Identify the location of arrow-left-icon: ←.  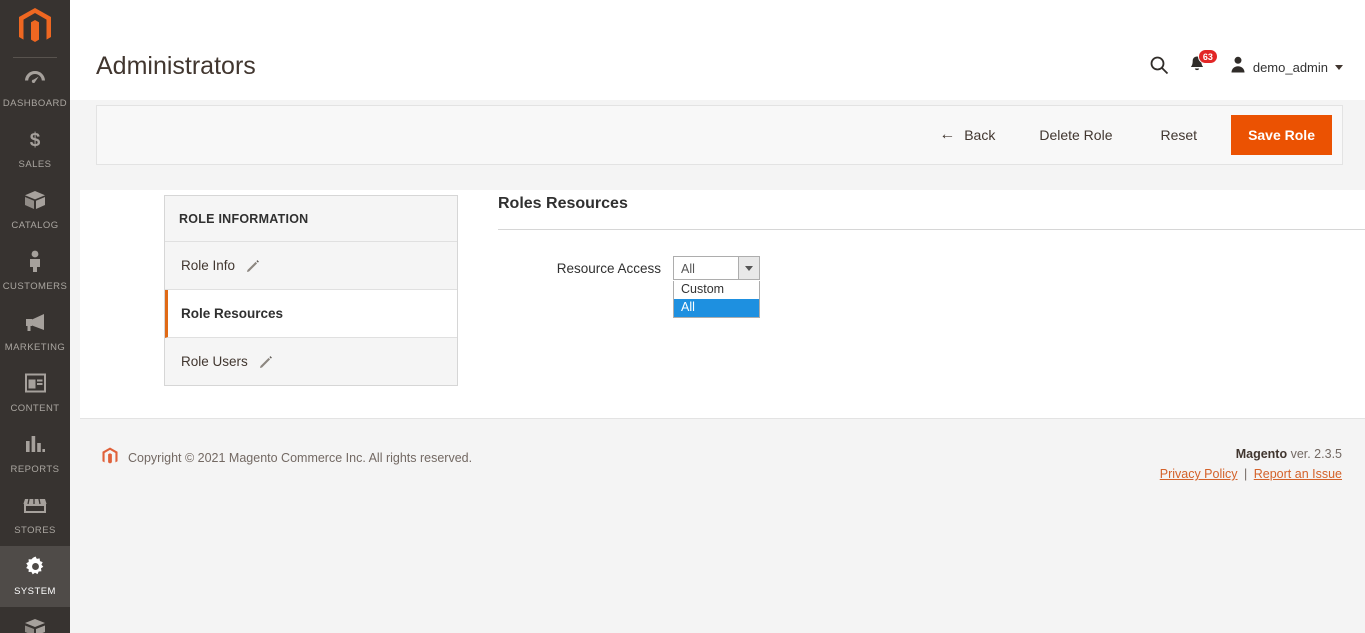
(947, 134).